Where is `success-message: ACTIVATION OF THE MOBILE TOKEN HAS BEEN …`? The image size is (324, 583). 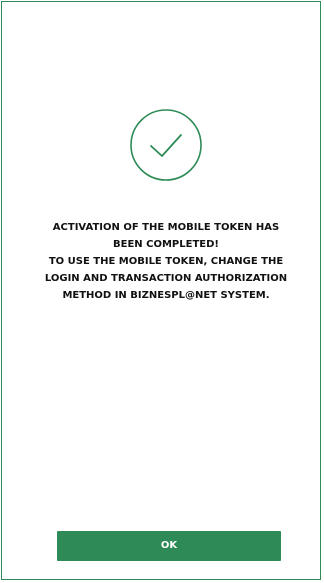
success-message: ACTIVATION OF THE MOBILE TOKEN HAS BEEN … is located at coordinates (166, 261).